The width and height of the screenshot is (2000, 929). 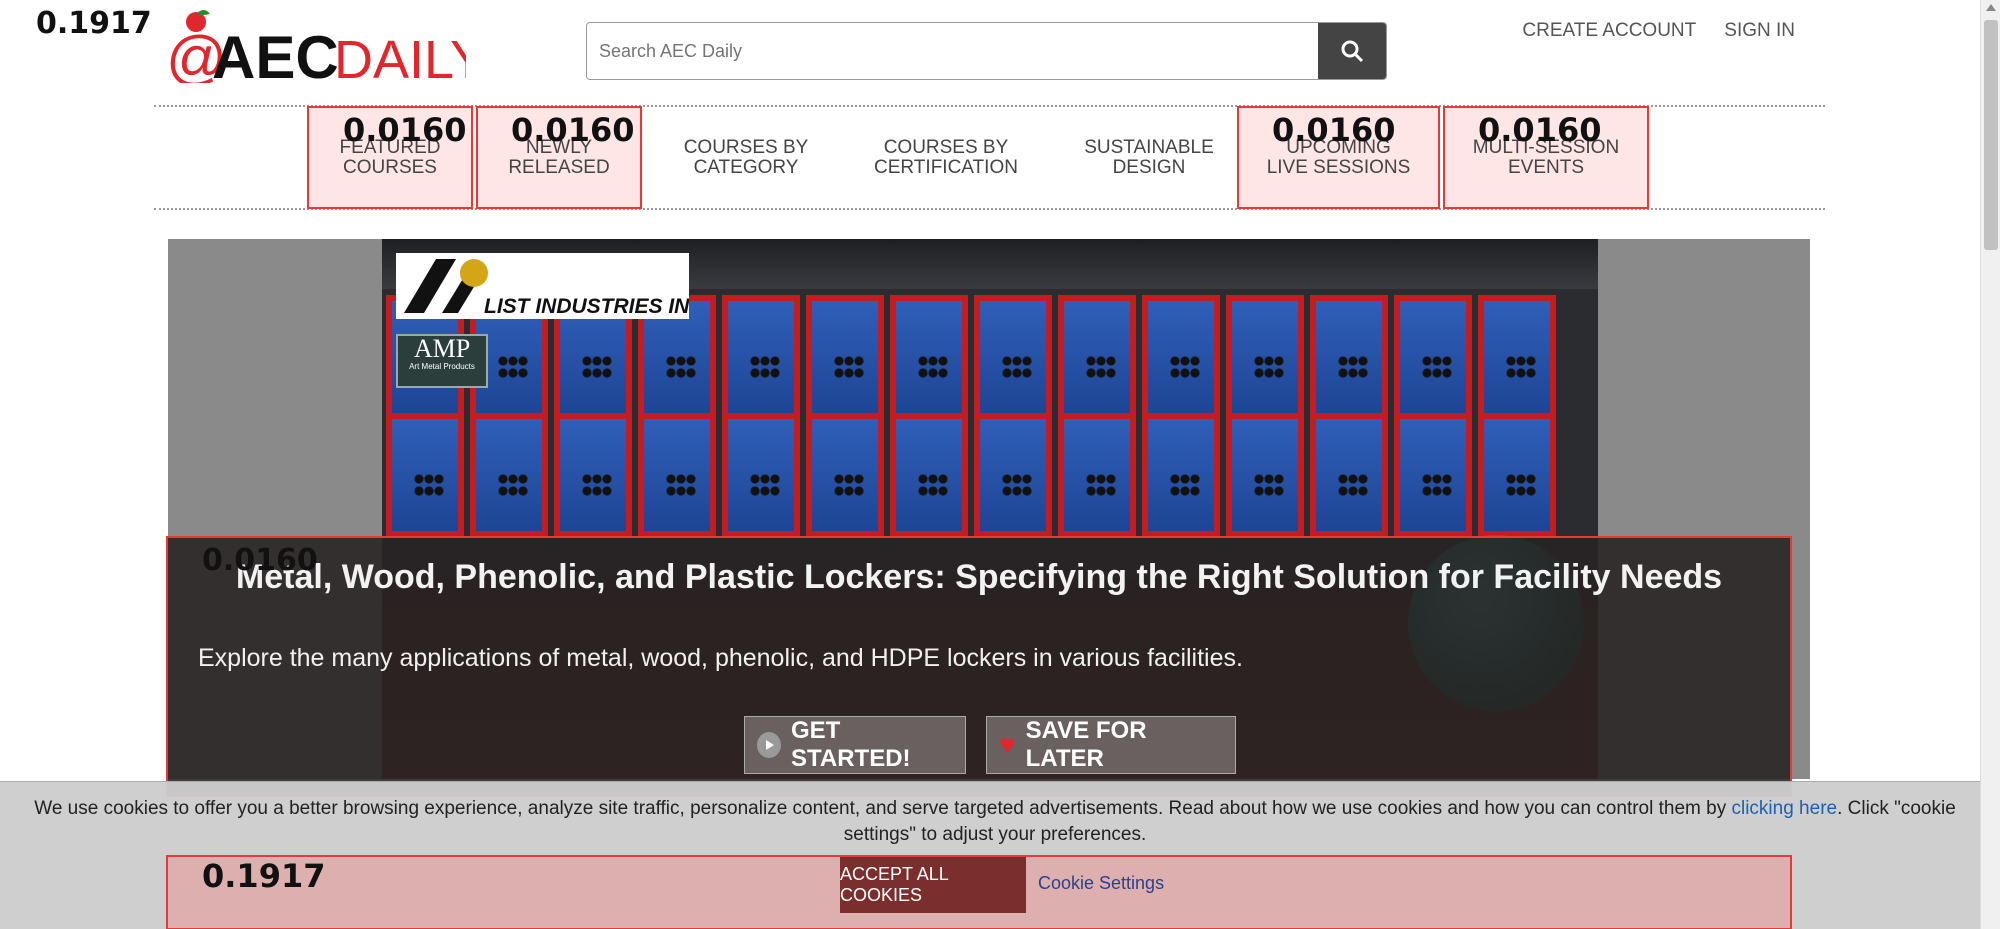 I want to click on amp-logo-text: AMP, so click(x=442, y=348).